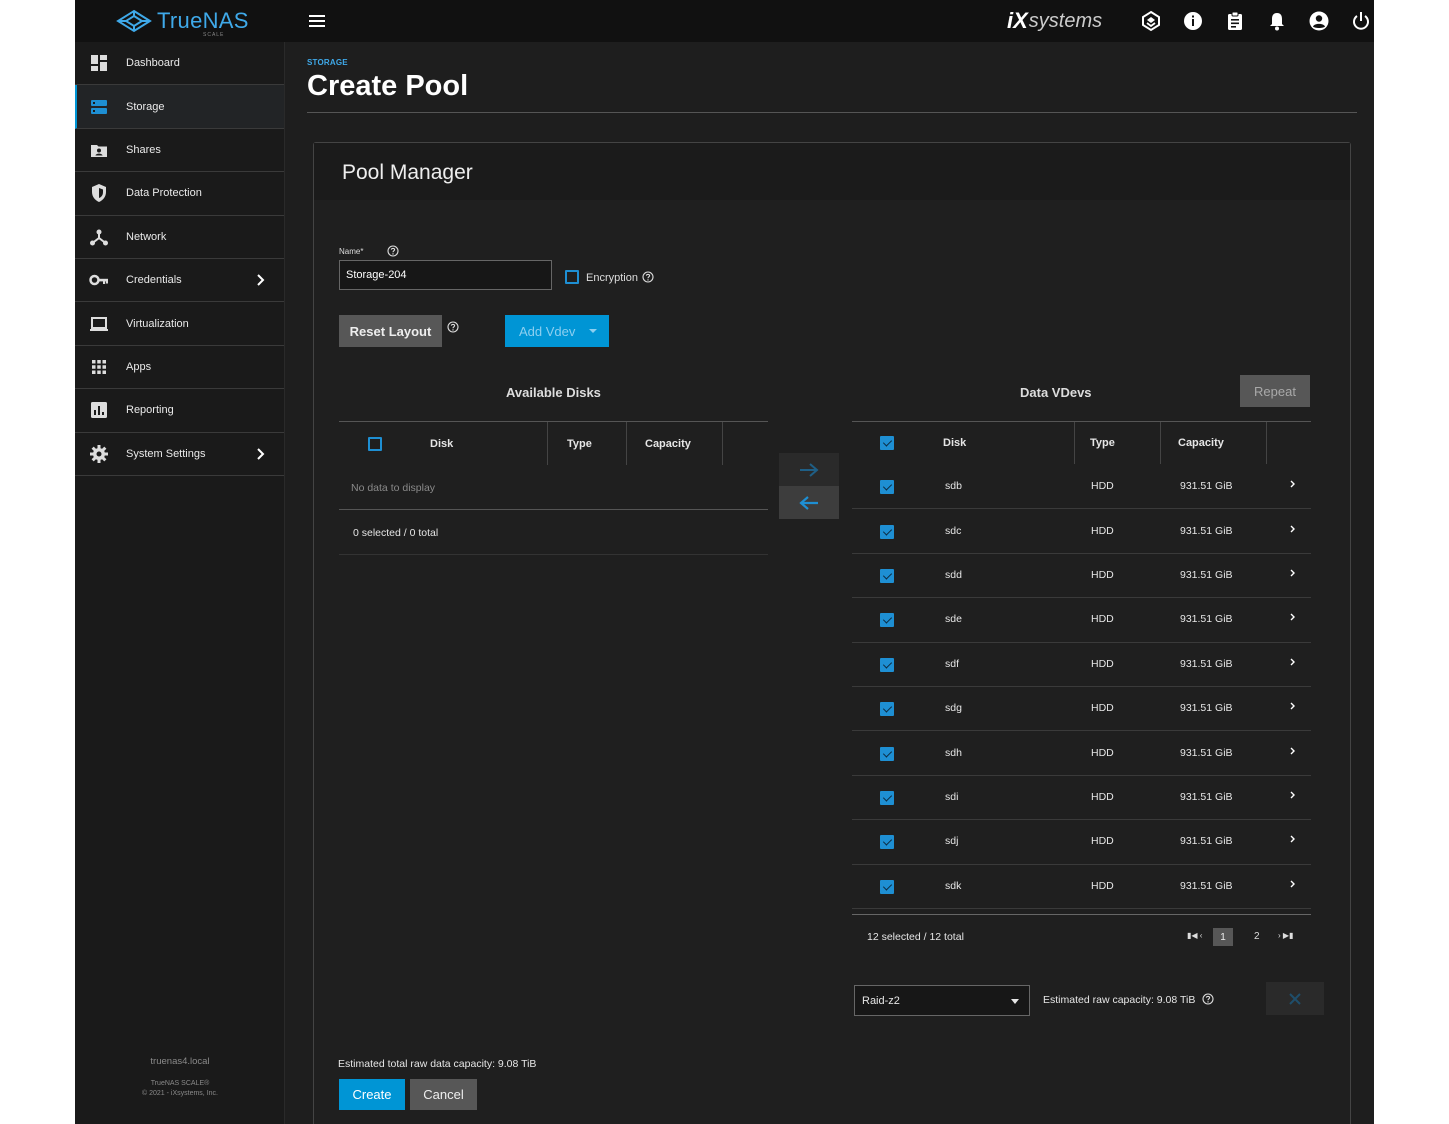 The height and width of the screenshot is (1124, 1449). Describe the element at coordinates (1193, 21) in the screenshot. I see `info-icon` at that location.